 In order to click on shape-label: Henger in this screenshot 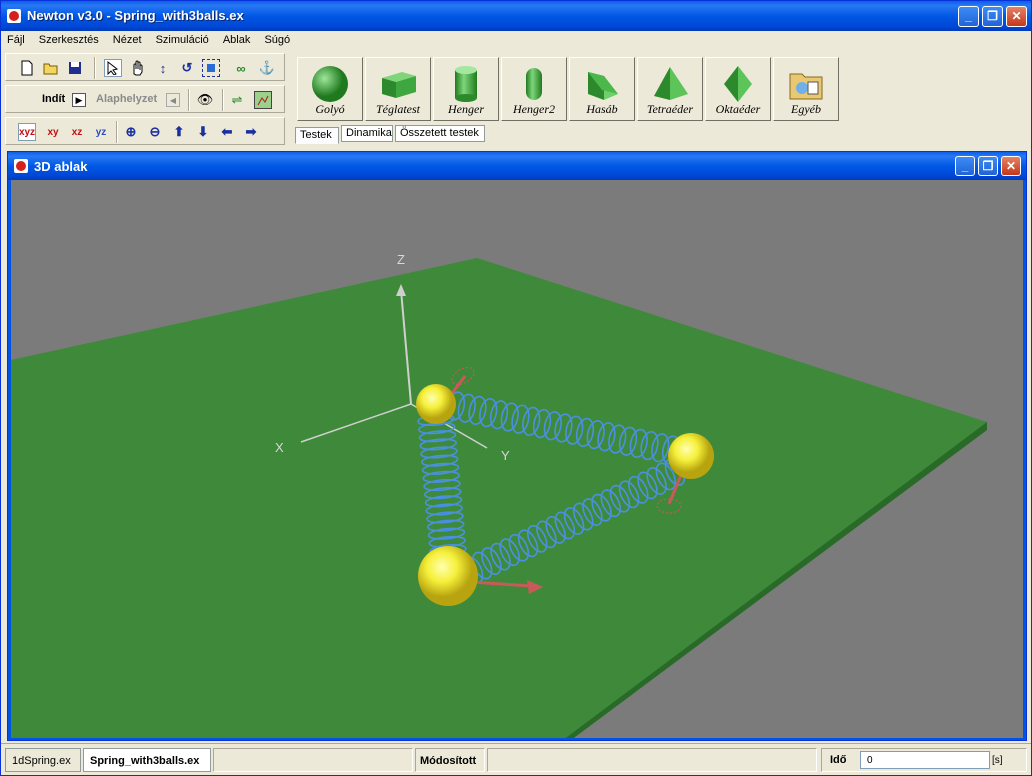, I will do `click(466, 109)`.